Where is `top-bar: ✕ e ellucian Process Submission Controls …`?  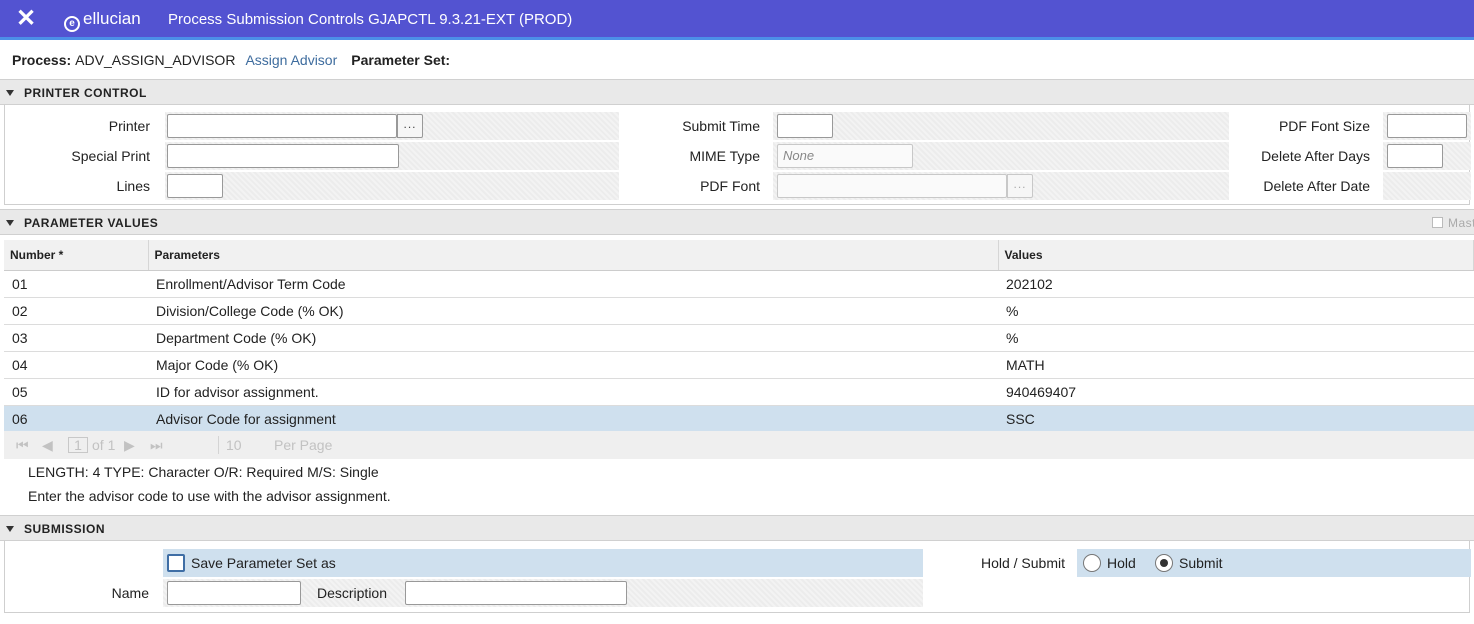 top-bar: ✕ e ellucian Process Submission Controls … is located at coordinates (737, 20).